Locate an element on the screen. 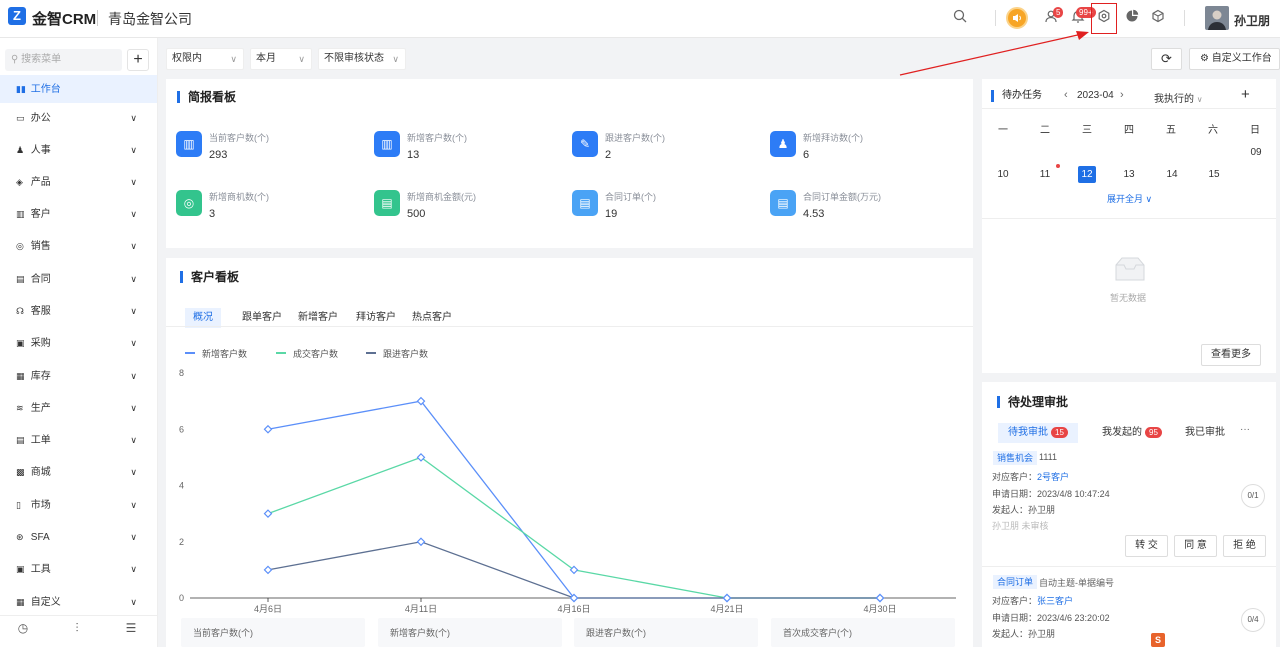  pie-chart-icon is located at coordinates (1132, 18).